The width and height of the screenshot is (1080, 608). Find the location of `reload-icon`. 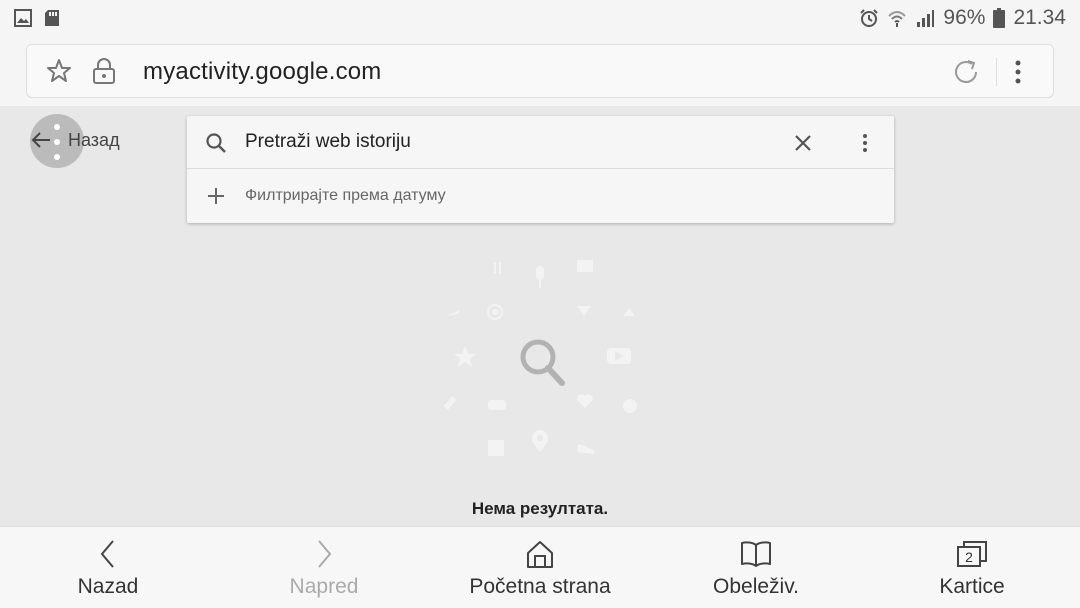

reload-icon is located at coordinates (966, 72).